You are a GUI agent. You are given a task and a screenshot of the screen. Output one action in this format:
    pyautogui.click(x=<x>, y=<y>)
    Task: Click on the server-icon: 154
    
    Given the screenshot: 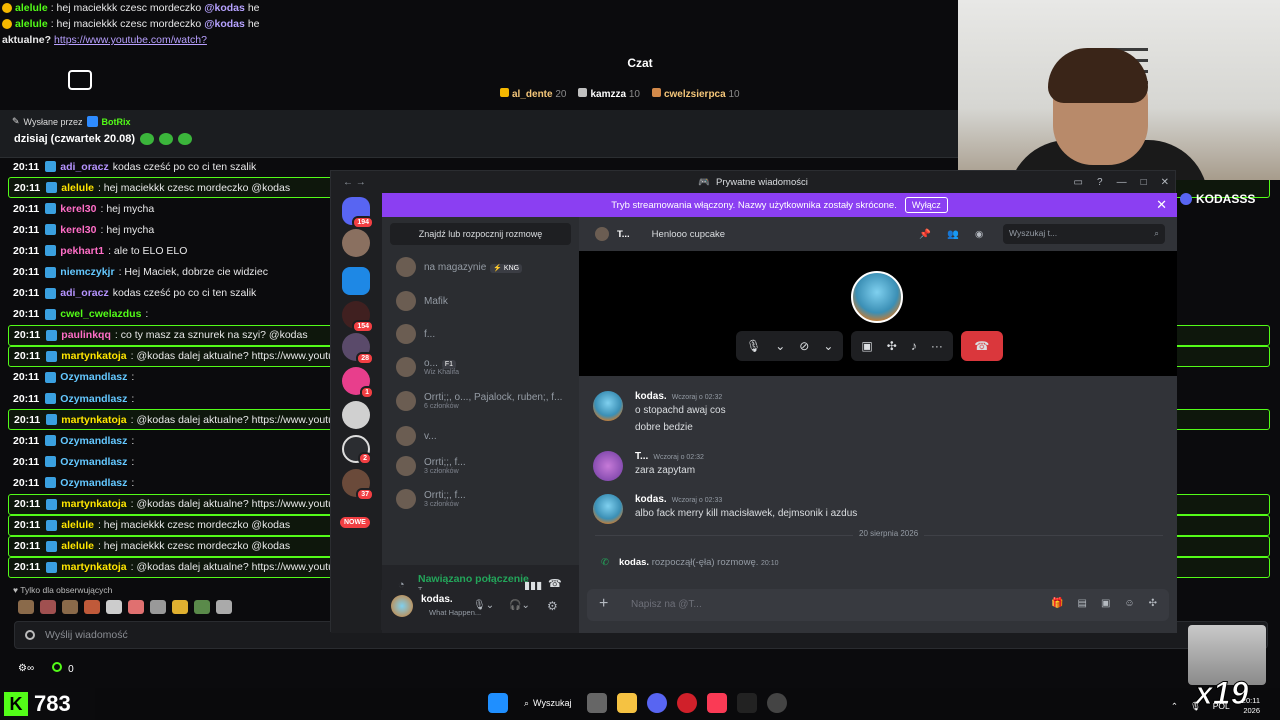 What is the action you would take?
    pyautogui.click(x=358, y=317)
    